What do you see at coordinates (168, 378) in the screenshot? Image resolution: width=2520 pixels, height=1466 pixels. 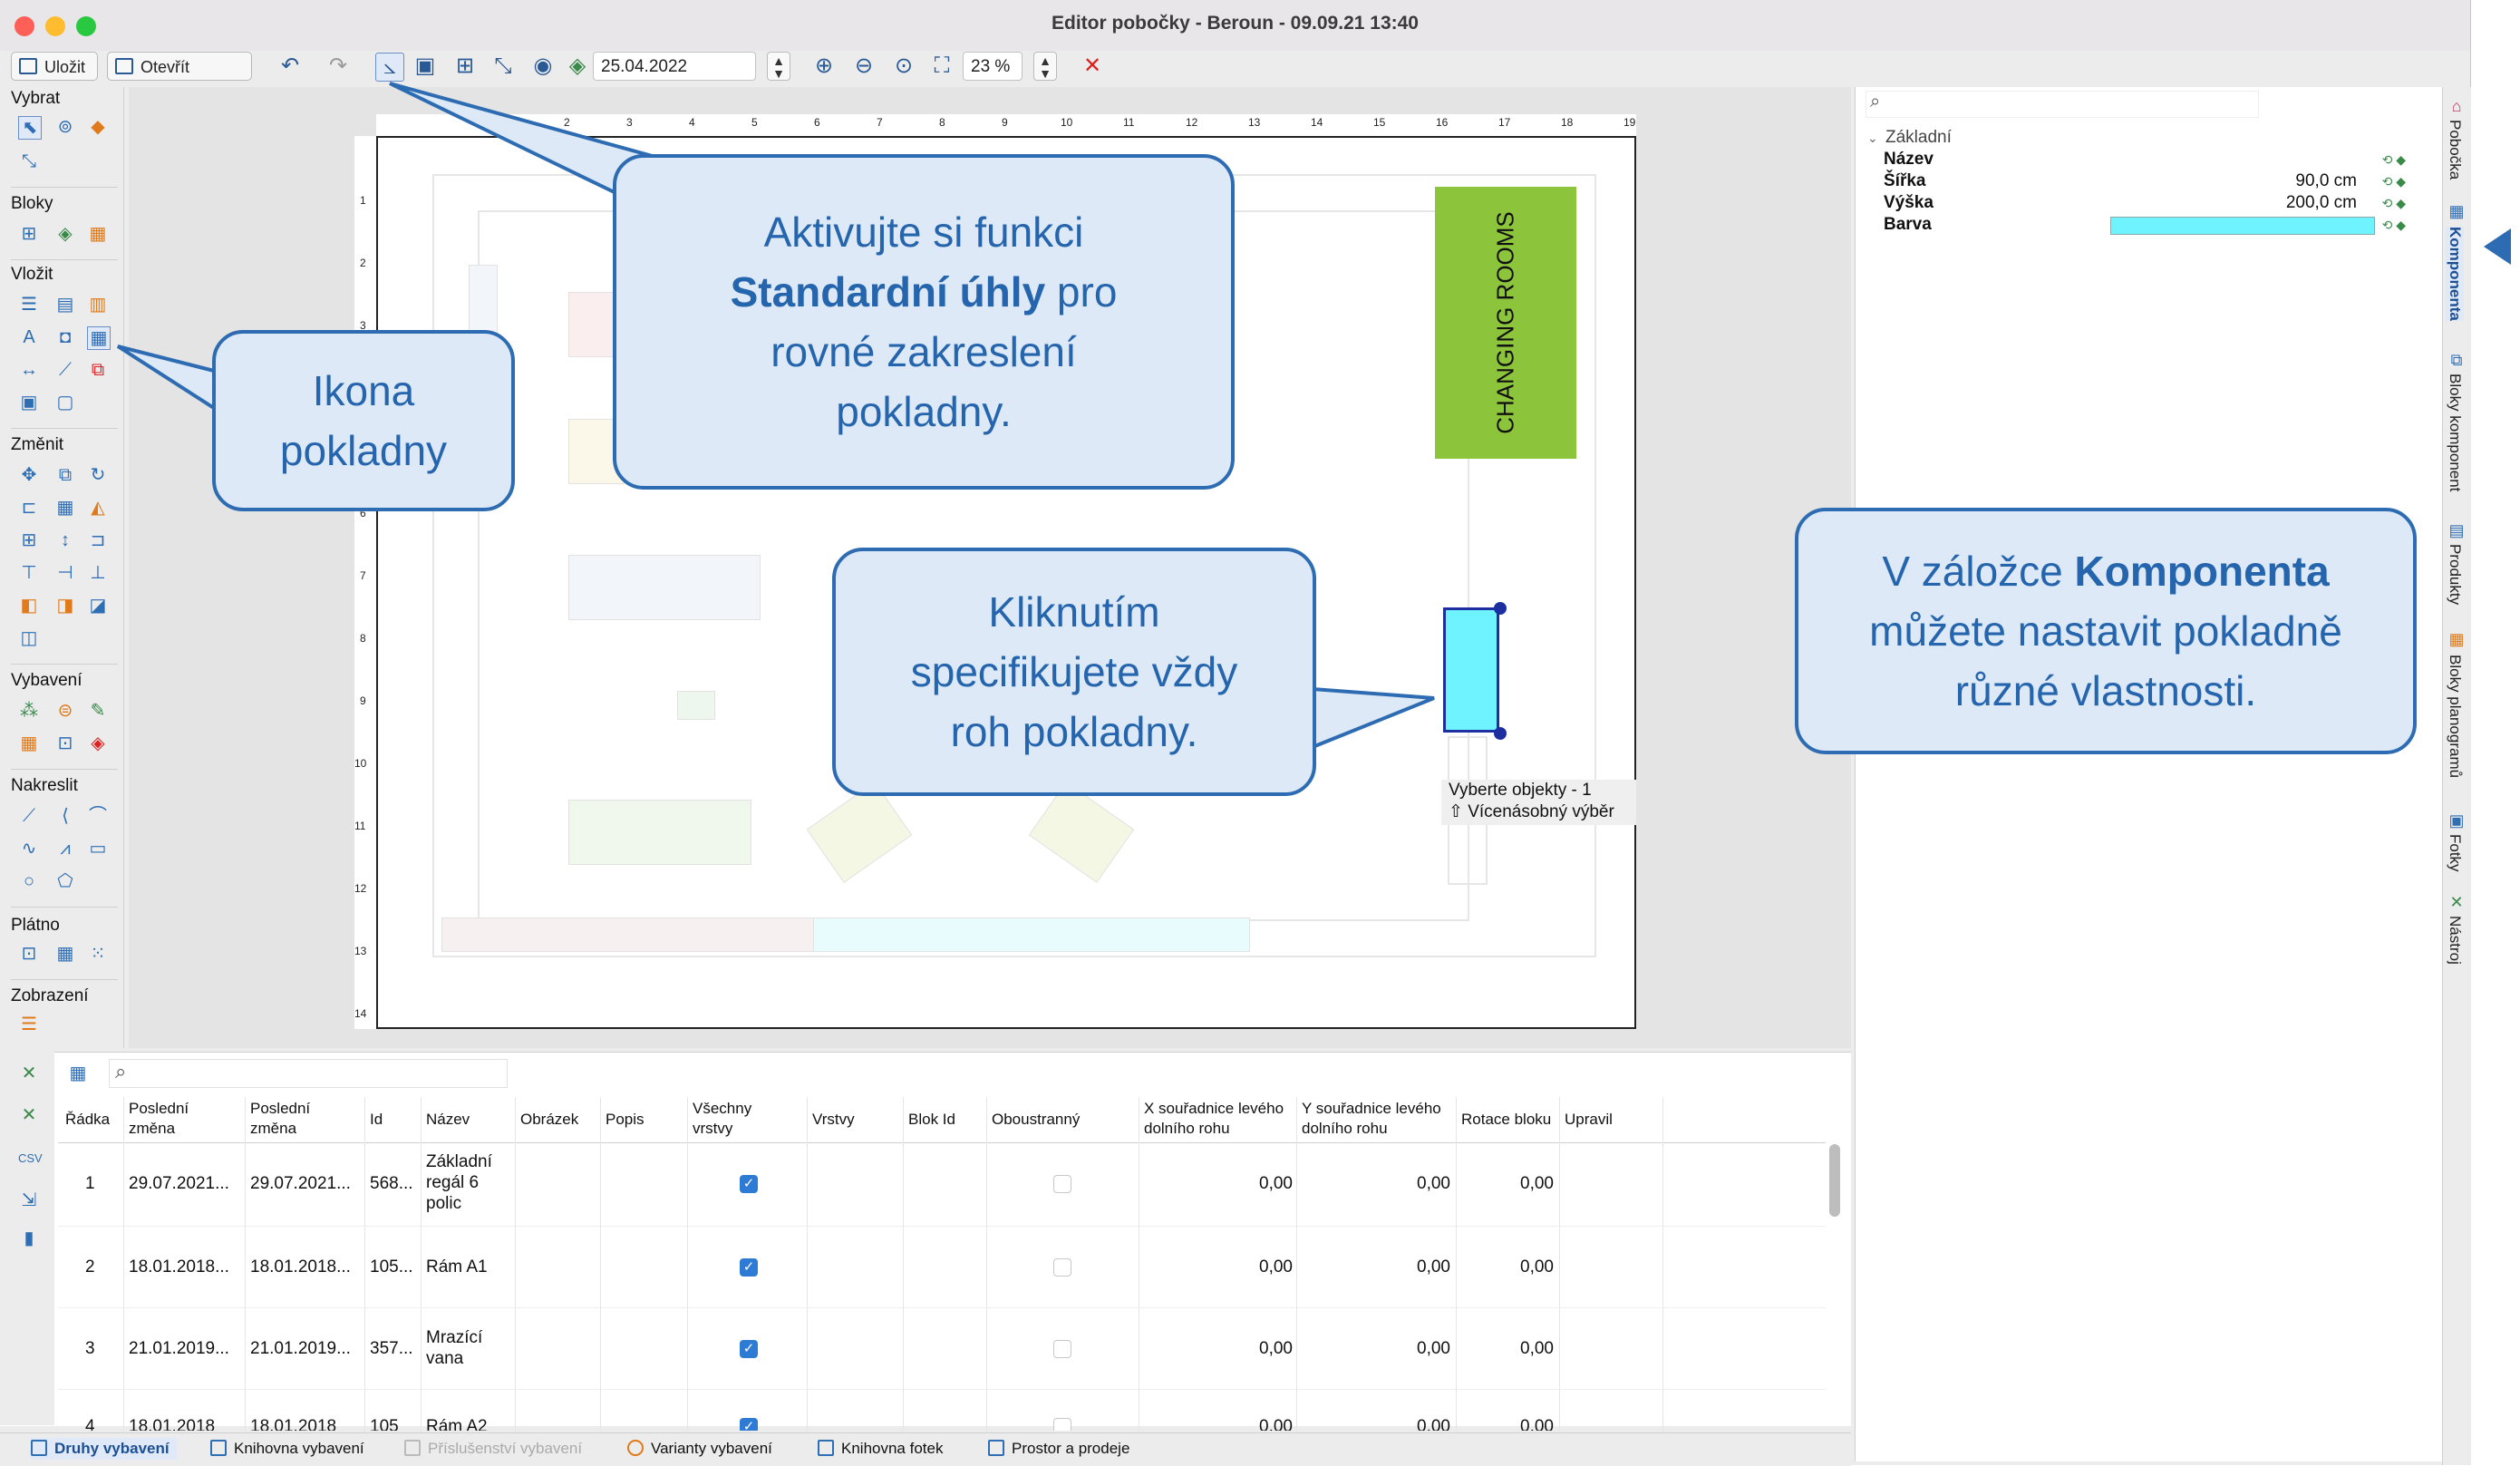 I see `pointer-register-icon` at bounding box center [168, 378].